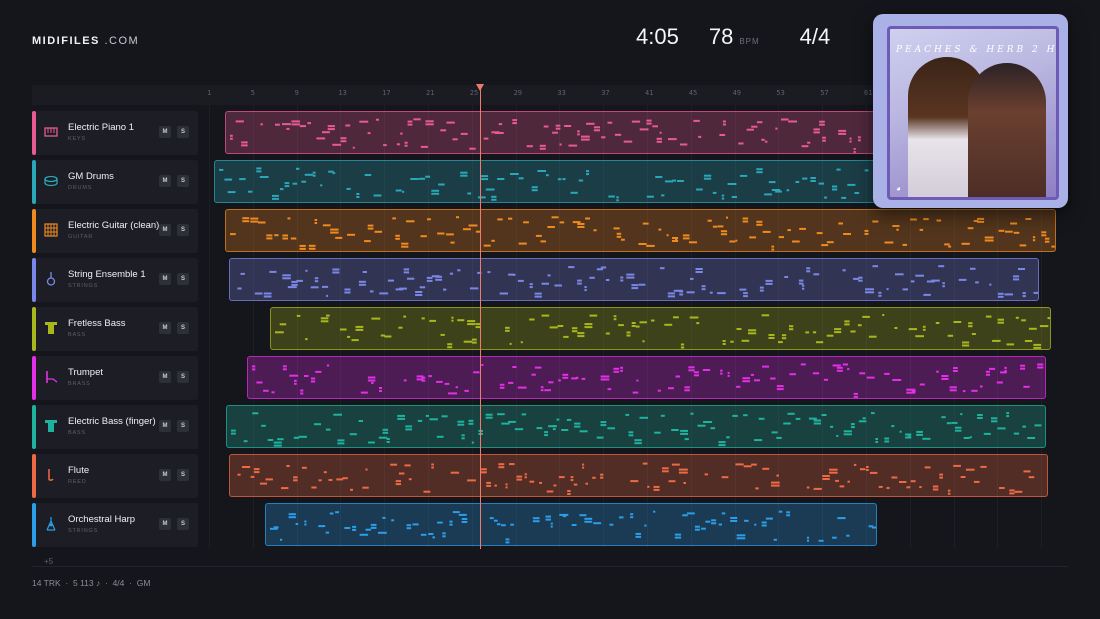 The height and width of the screenshot is (619, 1100). I want to click on flute-icon, so click(51, 475).